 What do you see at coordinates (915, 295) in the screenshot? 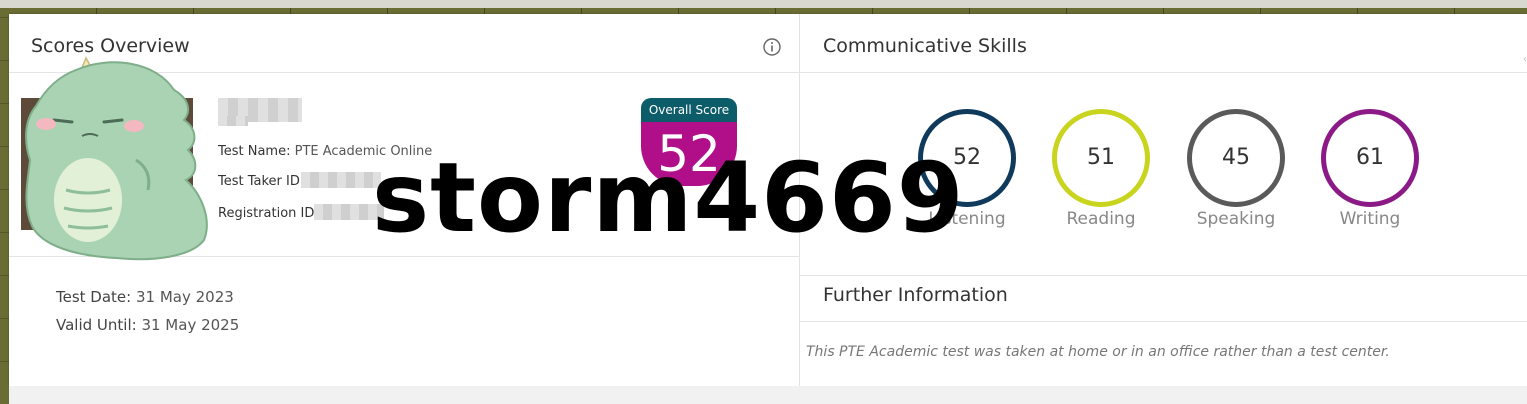
I see `further-information-title: Further Information` at bounding box center [915, 295].